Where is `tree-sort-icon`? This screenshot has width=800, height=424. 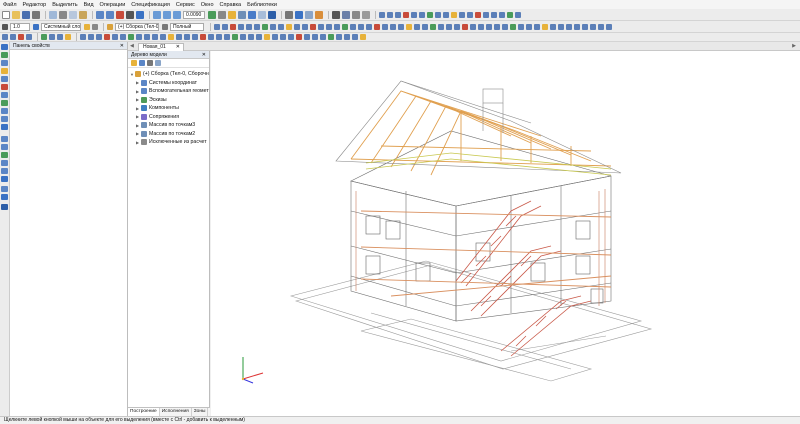 tree-sort-icon is located at coordinates (150, 63).